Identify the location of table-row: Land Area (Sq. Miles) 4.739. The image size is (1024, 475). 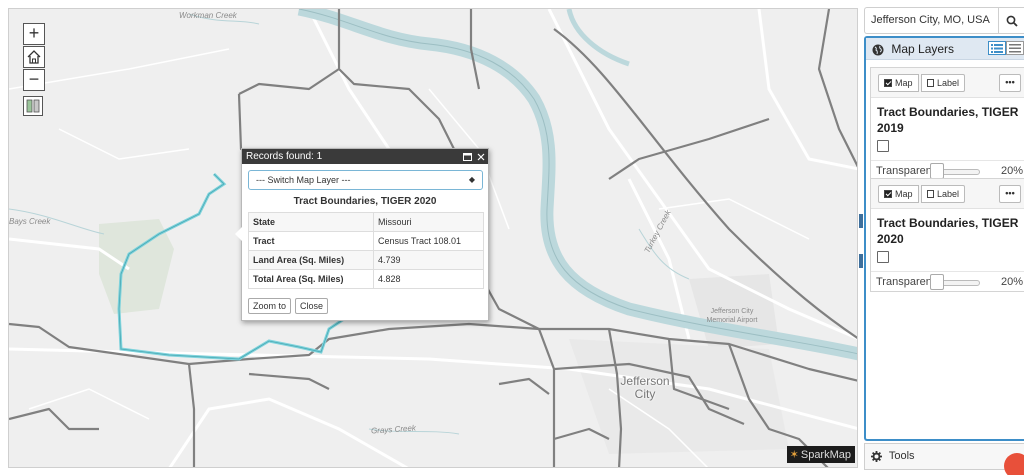
(366, 260).